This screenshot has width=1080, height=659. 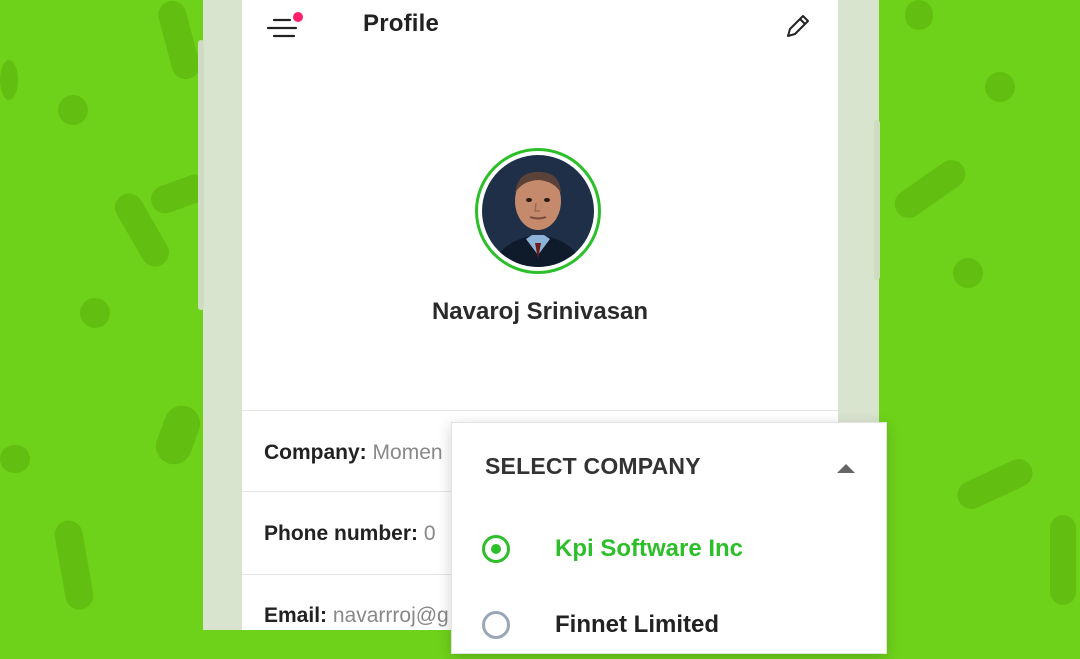 I want to click on edit-profile-button, so click(x=798, y=26).